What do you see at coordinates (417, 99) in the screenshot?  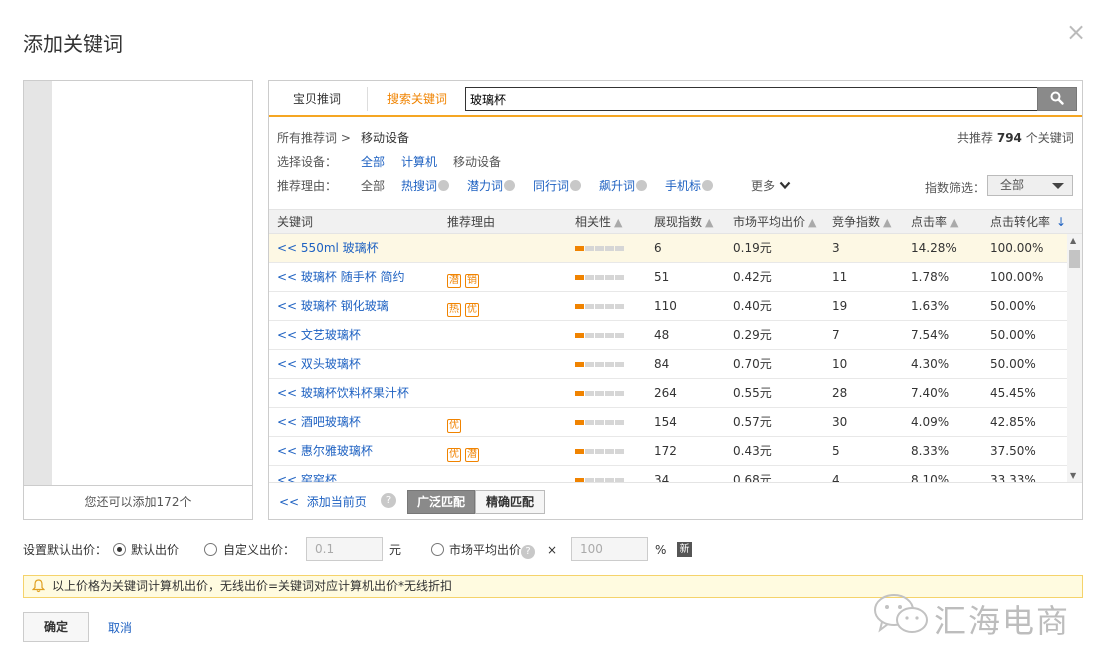 I see `tab-search-keyword: 搜索关键词` at bounding box center [417, 99].